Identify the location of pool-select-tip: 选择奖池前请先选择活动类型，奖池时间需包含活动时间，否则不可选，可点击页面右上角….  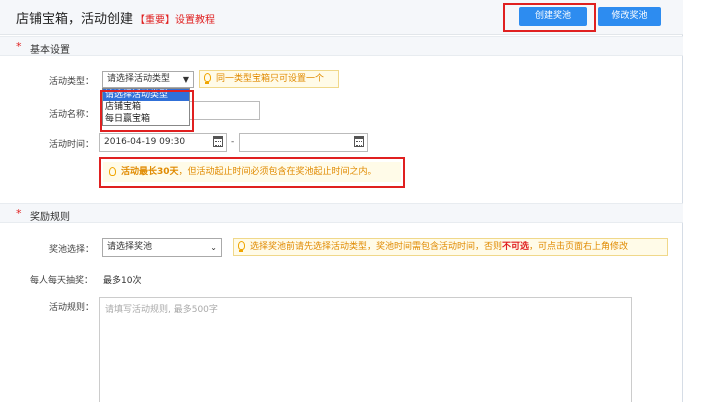
(450, 247).